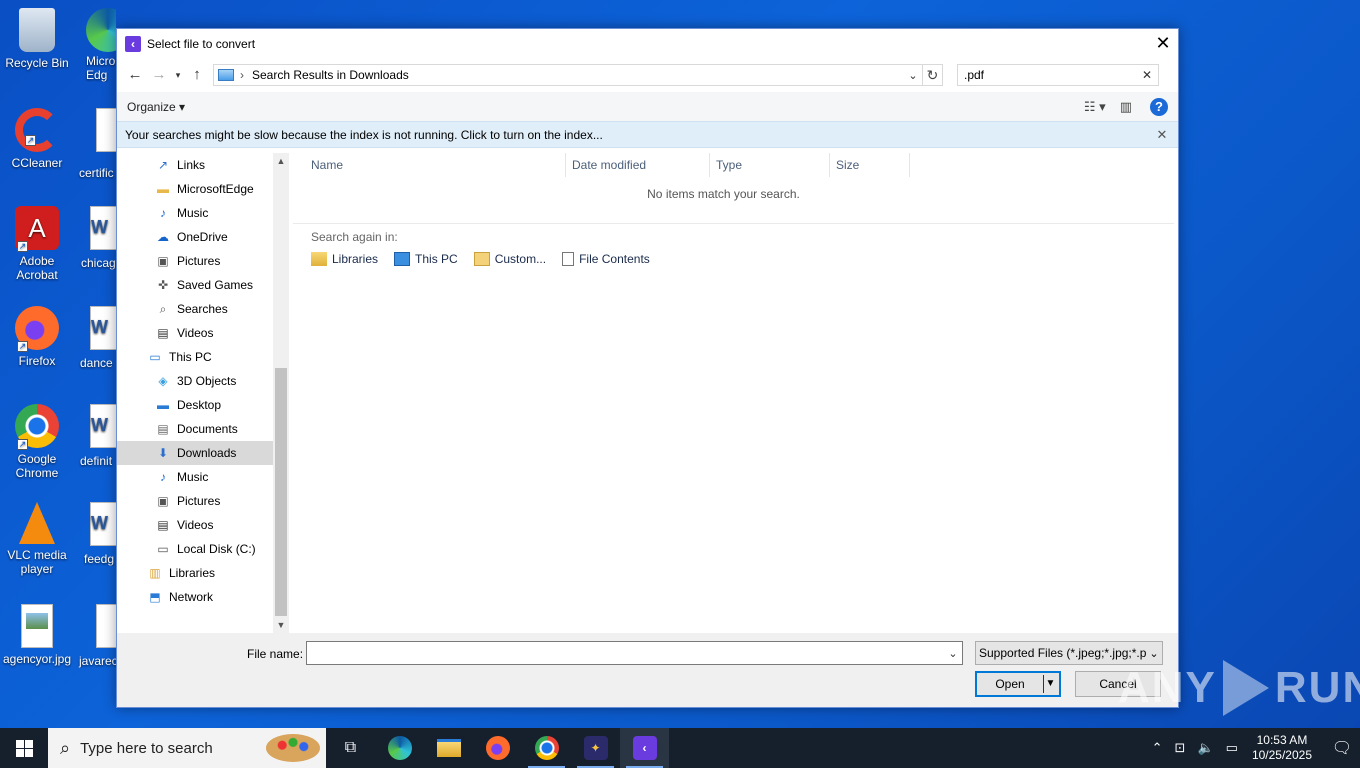 This screenshot has height=768, width=1360. I want to click on firefox-icon: ↗, so click(37, 329).